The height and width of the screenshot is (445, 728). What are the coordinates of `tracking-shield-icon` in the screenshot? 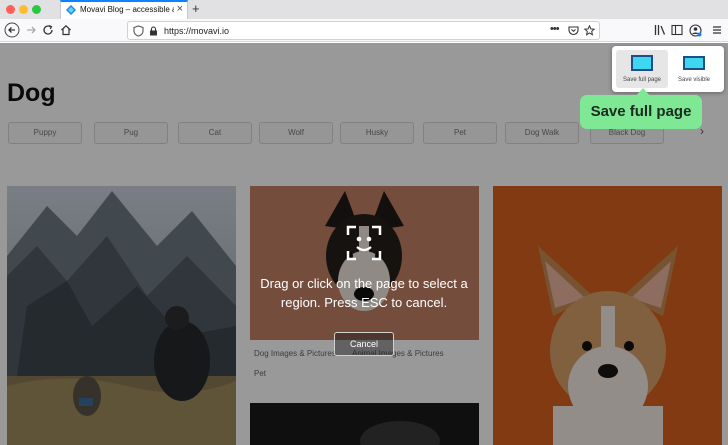 It's located at (138, 31).